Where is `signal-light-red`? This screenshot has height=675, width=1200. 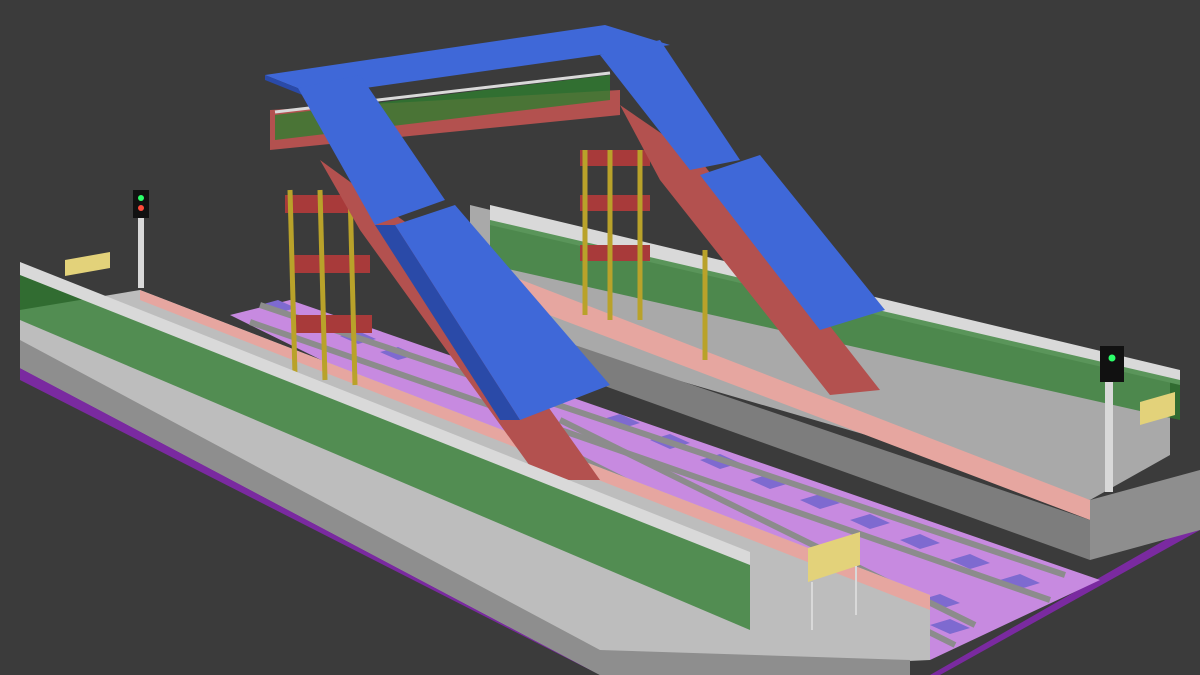
signal-light-red is located at coordinates (141, 208).